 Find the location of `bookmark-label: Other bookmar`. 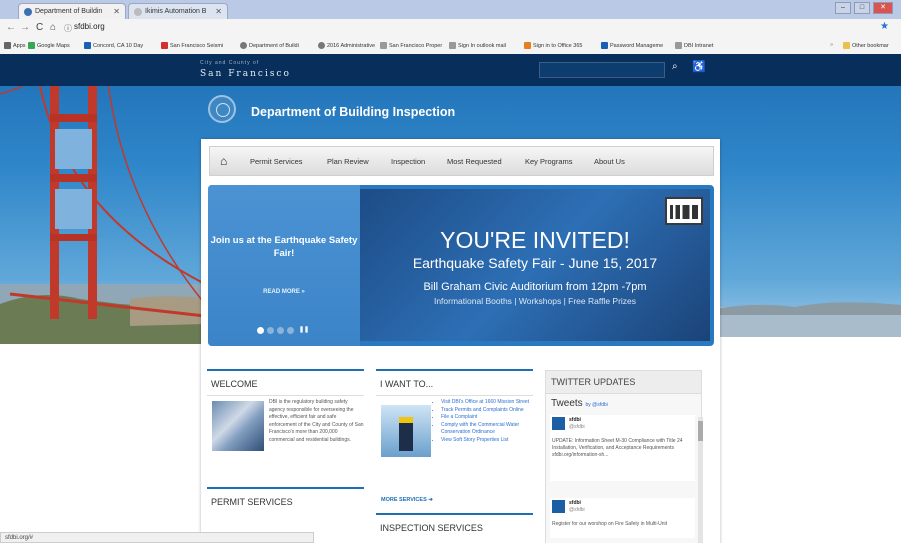

bookmark-label: Other bookmar is located at coordinates (870, 45).